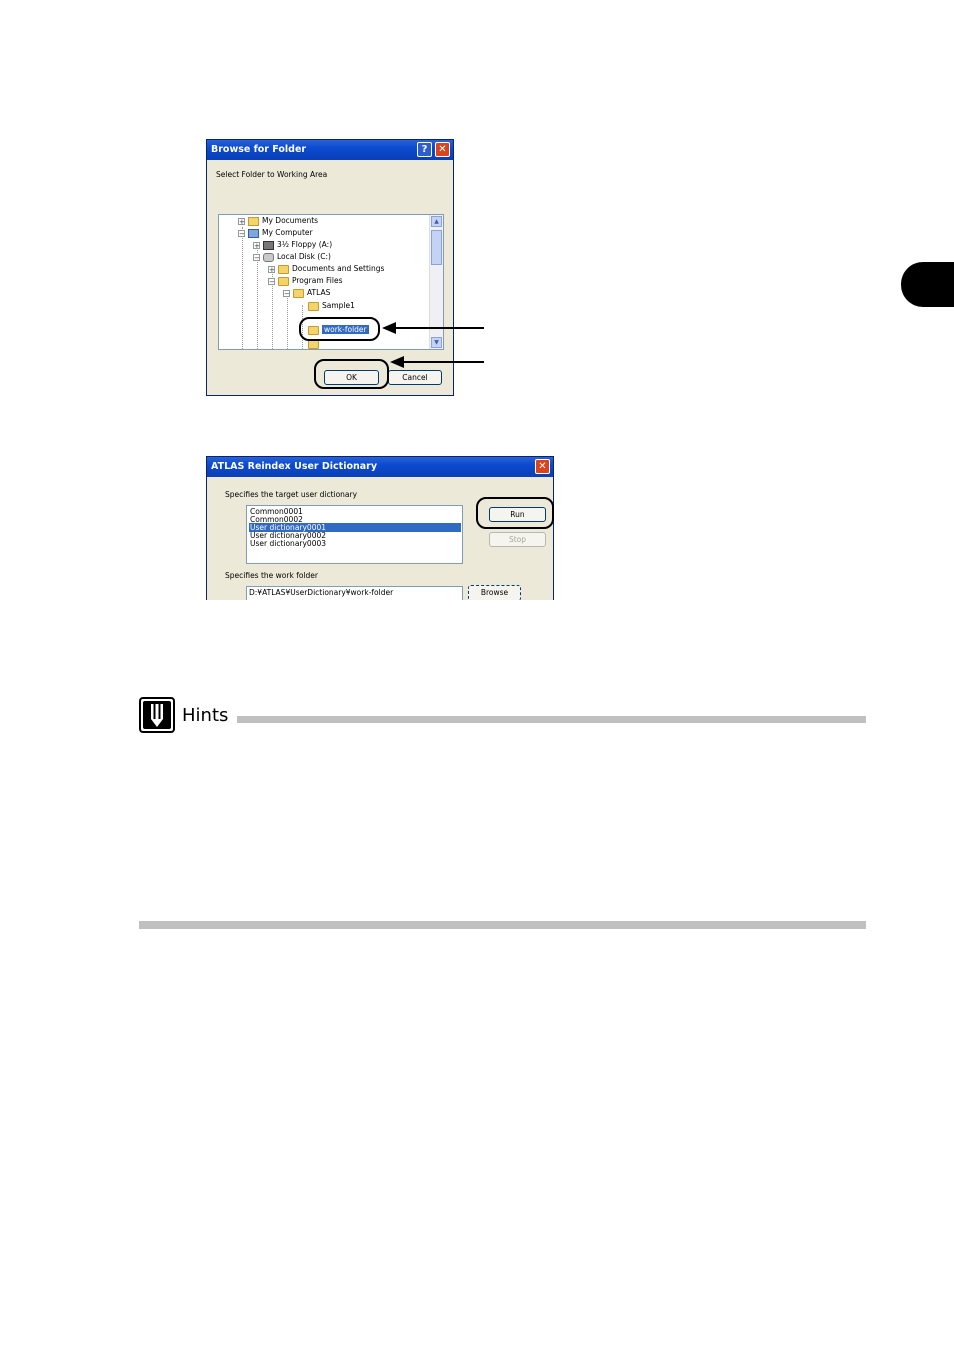 The width and height of the screenshot is (954, 1348). I want to click on floppy-icon, so click(268, 245).